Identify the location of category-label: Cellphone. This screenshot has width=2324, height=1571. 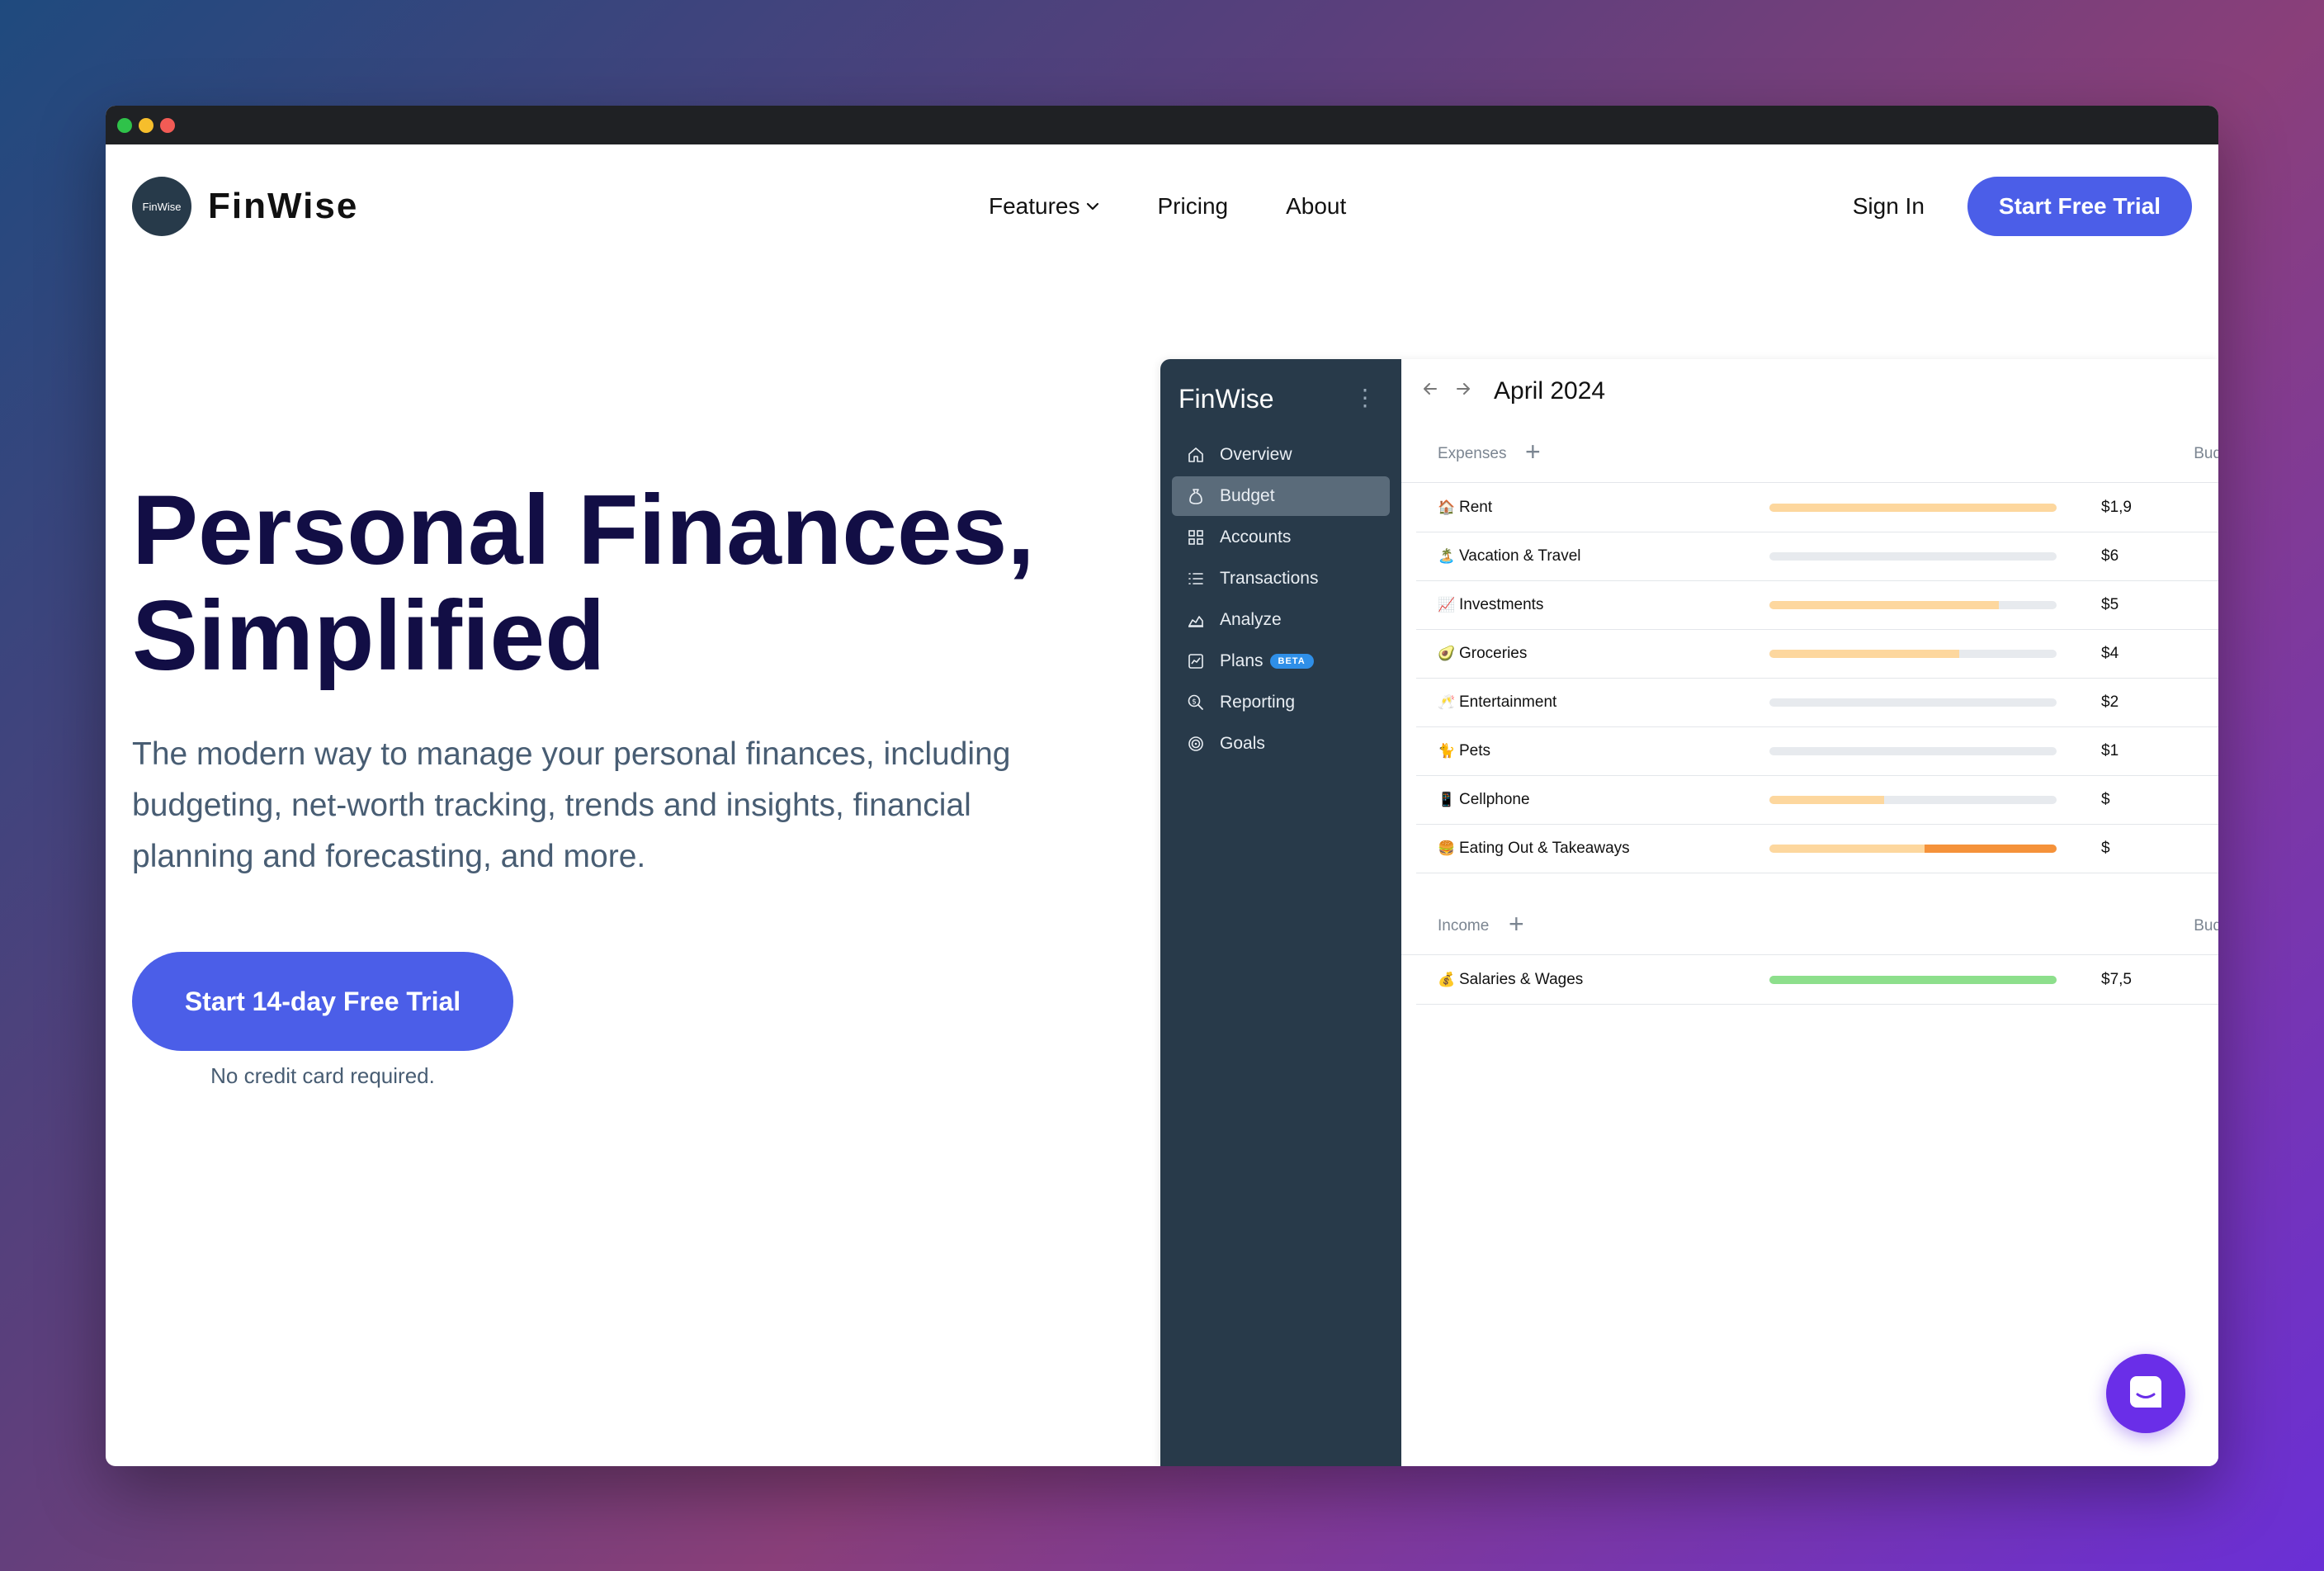
(1494, 799).